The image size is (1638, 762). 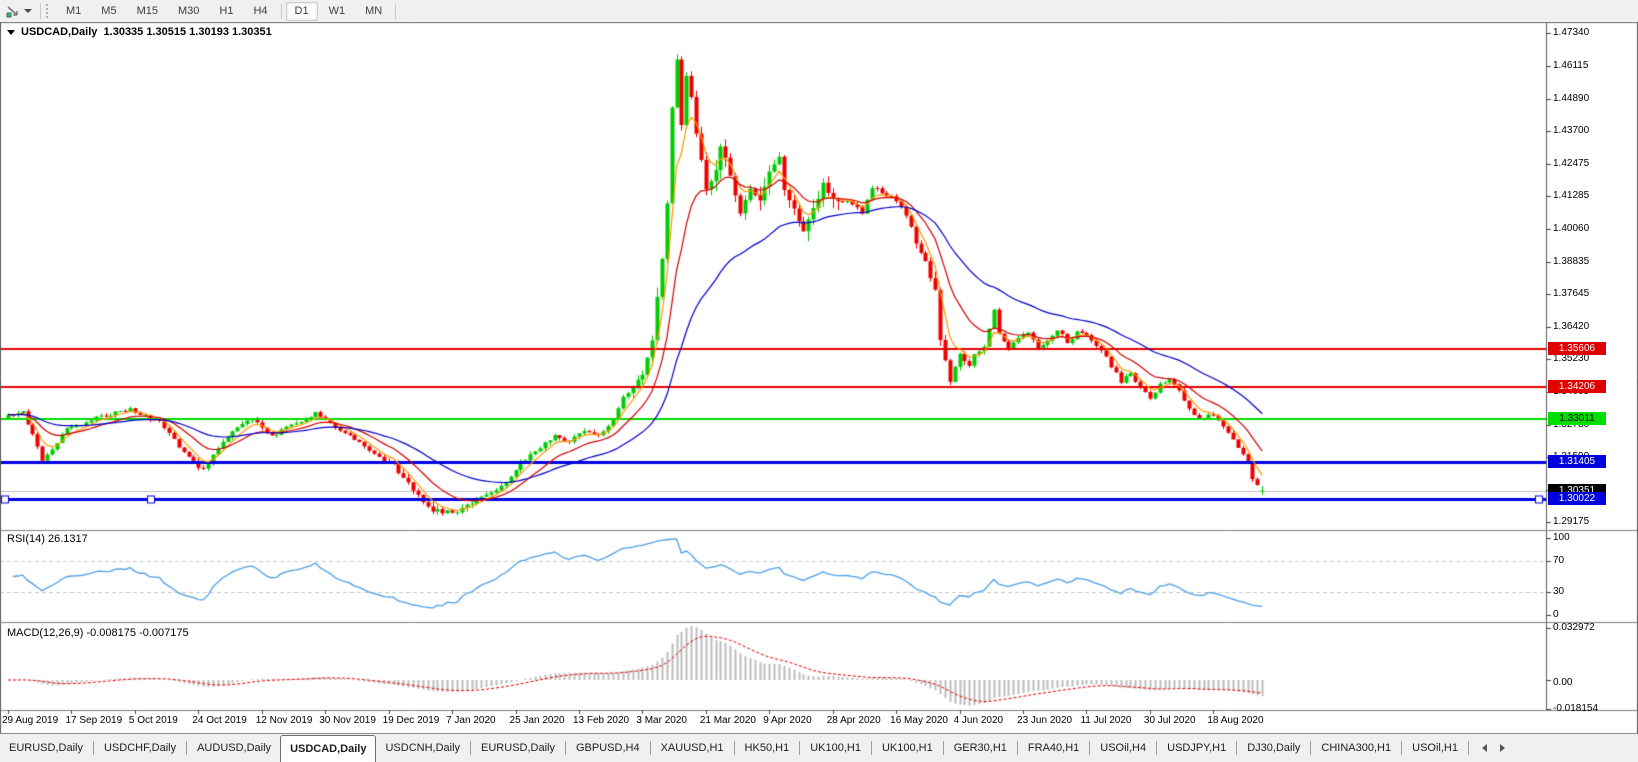 I want to click on timeframe-button-D1: D1, so click(x=301, y=11).